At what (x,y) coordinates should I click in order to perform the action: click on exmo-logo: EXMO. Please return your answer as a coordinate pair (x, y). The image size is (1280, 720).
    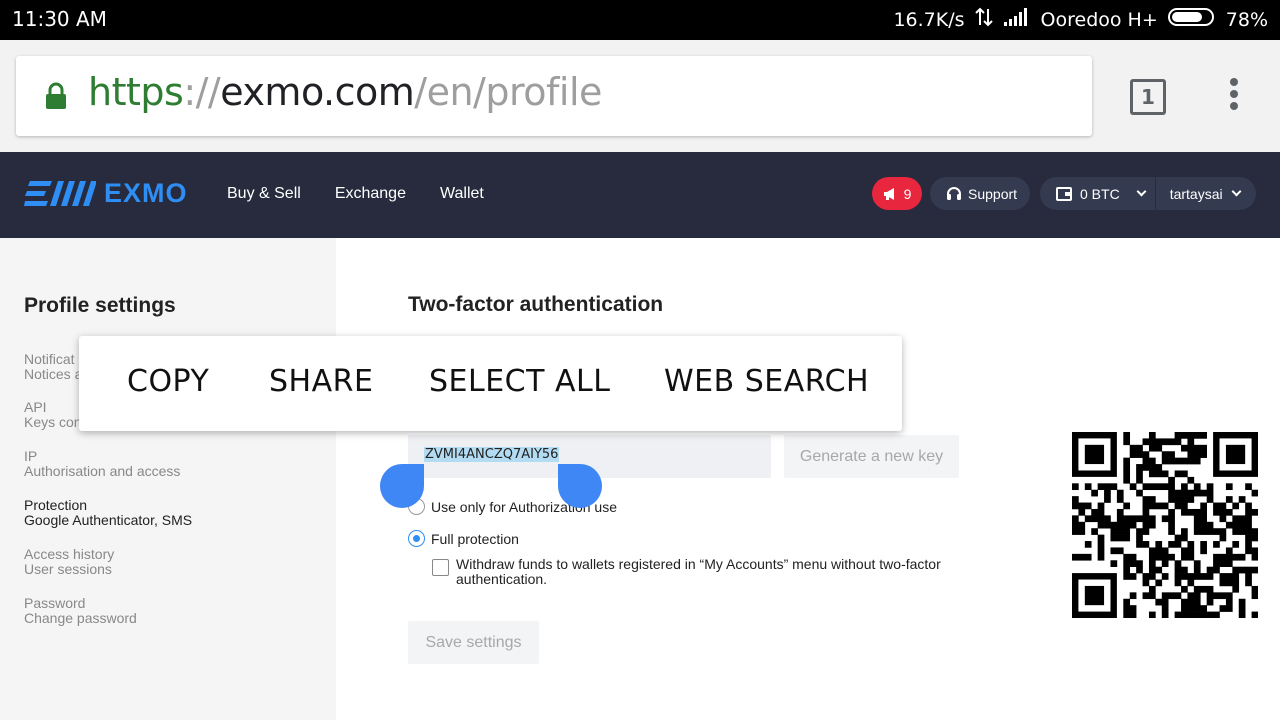
    Looking at the image, I should click on (106, 193).